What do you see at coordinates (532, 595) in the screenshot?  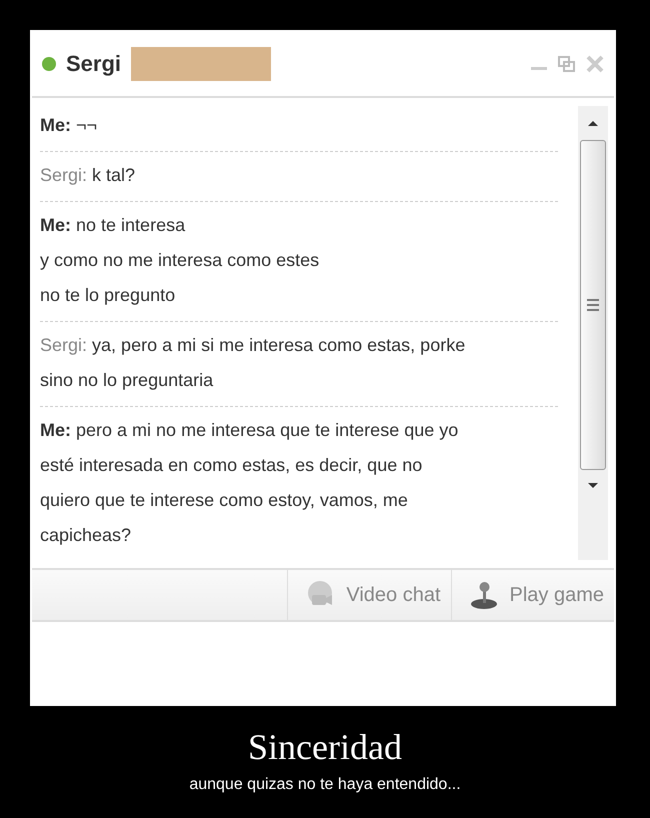 I see `toolbar-button: Play game` at bounding box center [532, 595].